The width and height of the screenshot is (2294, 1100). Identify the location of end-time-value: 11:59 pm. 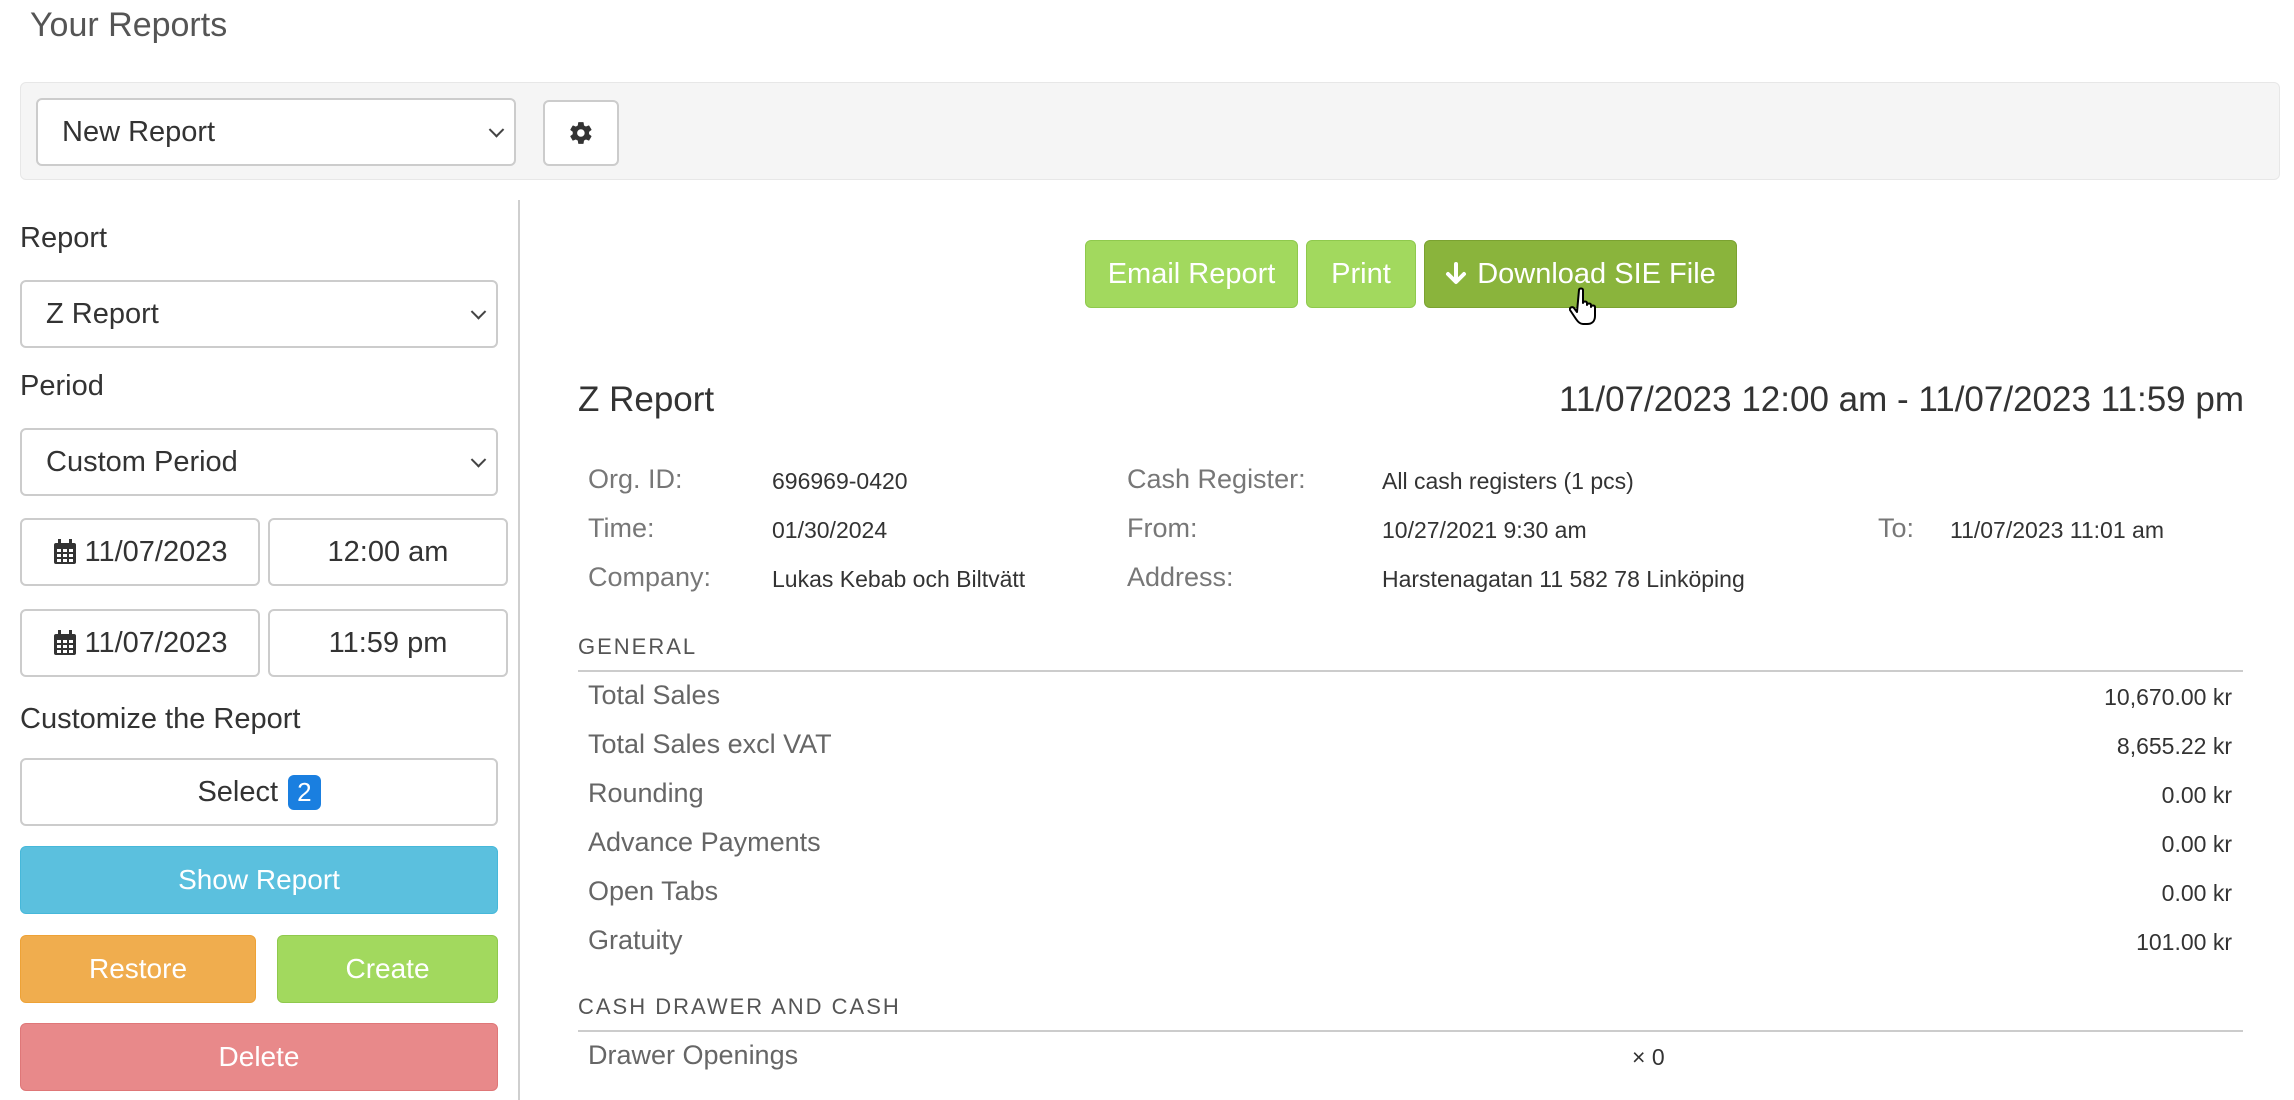
(388, 642).